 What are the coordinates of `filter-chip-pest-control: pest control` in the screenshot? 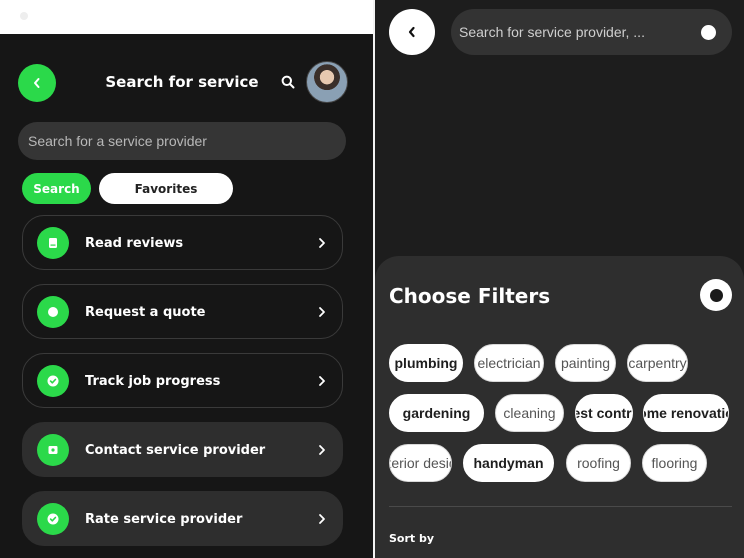 It's located at (604, 413).